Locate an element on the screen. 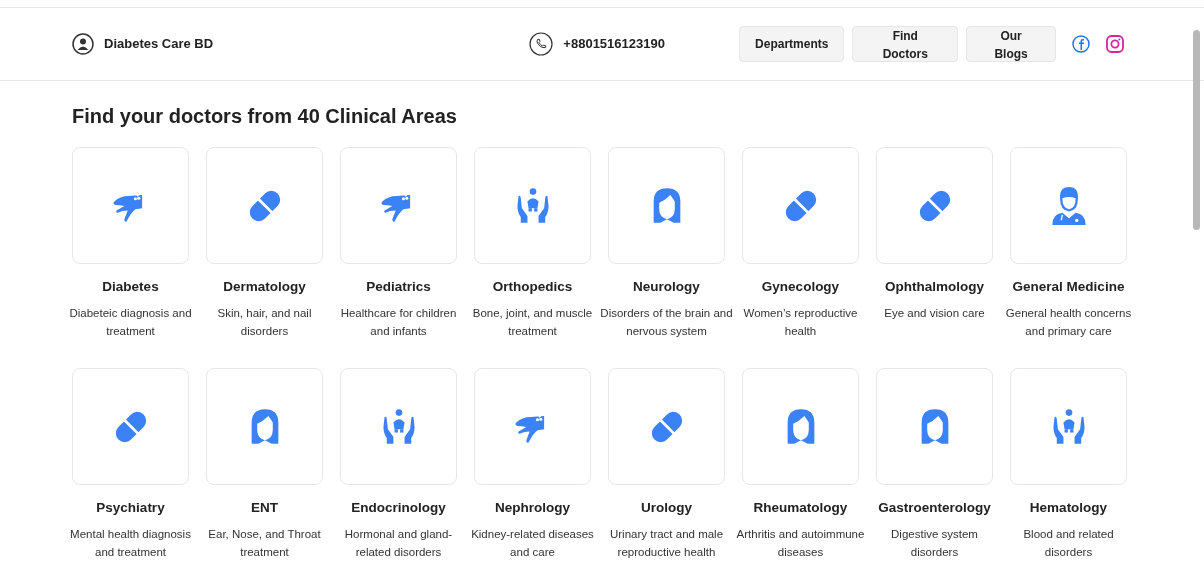 The height and width of the screenshot is (582, 1204). category-description: Healthcare for children and infants is located at coordinates (398, 322).